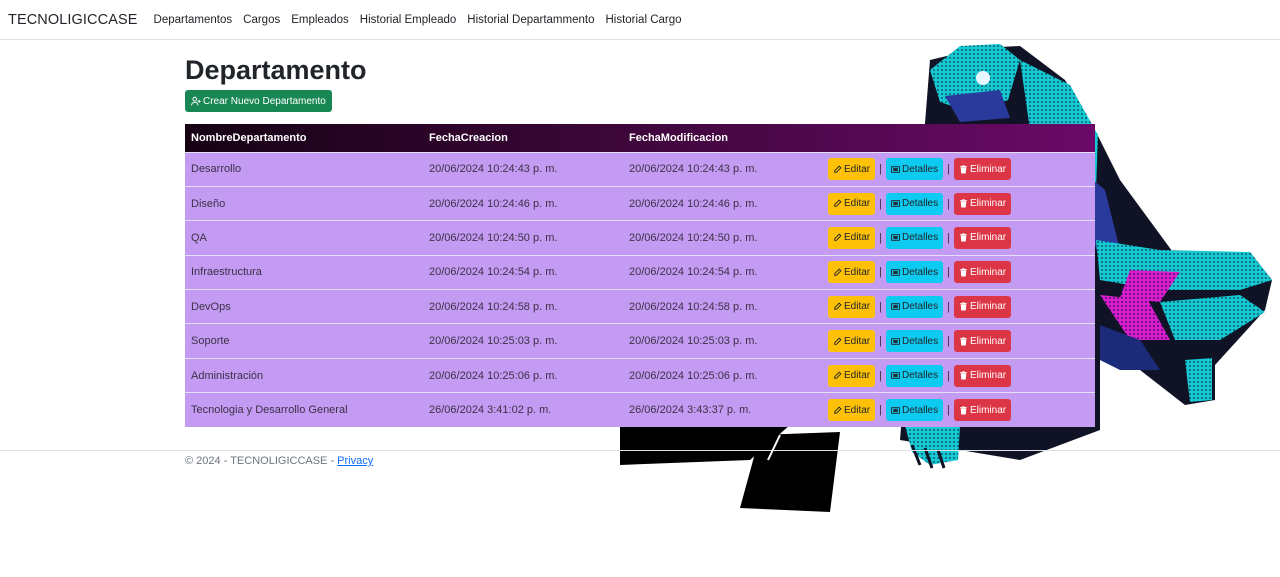 The height and width of the screenshot is (577, 1280). I want to click on cell-fecha-modificacion: 20/06/2024 10:24:54 p. m., so click(693, 272).